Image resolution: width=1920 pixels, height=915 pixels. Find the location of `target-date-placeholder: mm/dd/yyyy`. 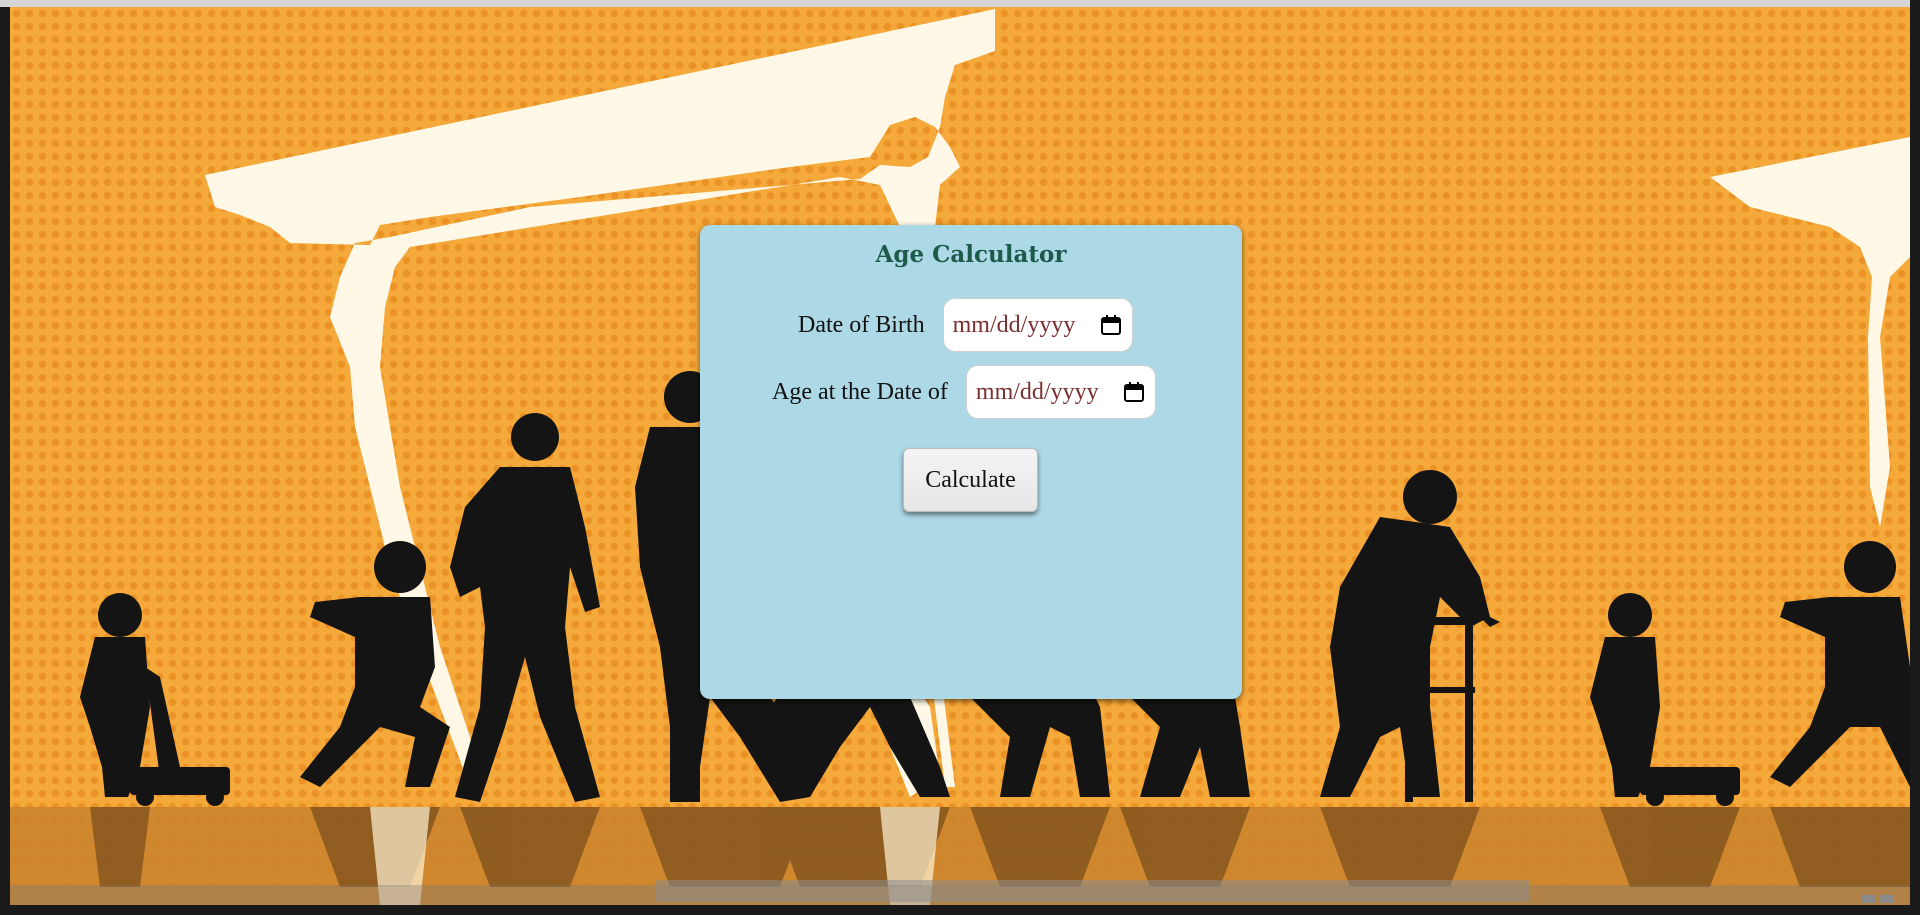

target-date-placeholder: mm/dd/yyyy is located at coordinates (1049, 392).